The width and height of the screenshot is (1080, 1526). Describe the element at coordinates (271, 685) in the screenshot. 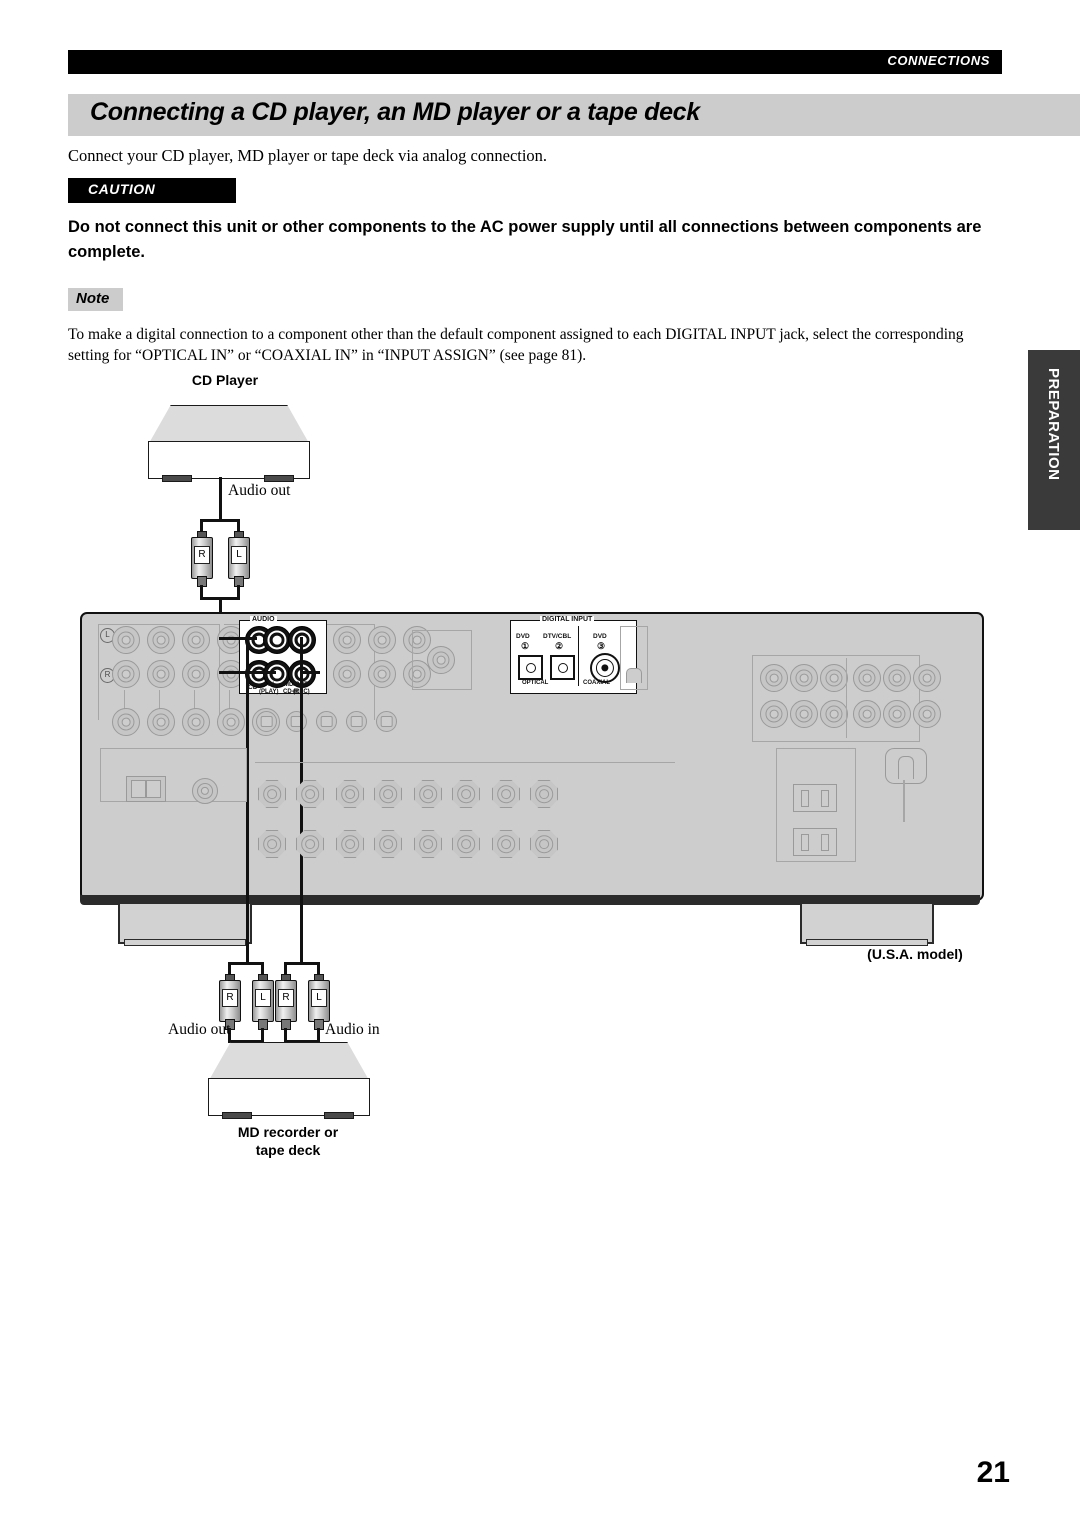

I see `md-in-label: IN` at that location.